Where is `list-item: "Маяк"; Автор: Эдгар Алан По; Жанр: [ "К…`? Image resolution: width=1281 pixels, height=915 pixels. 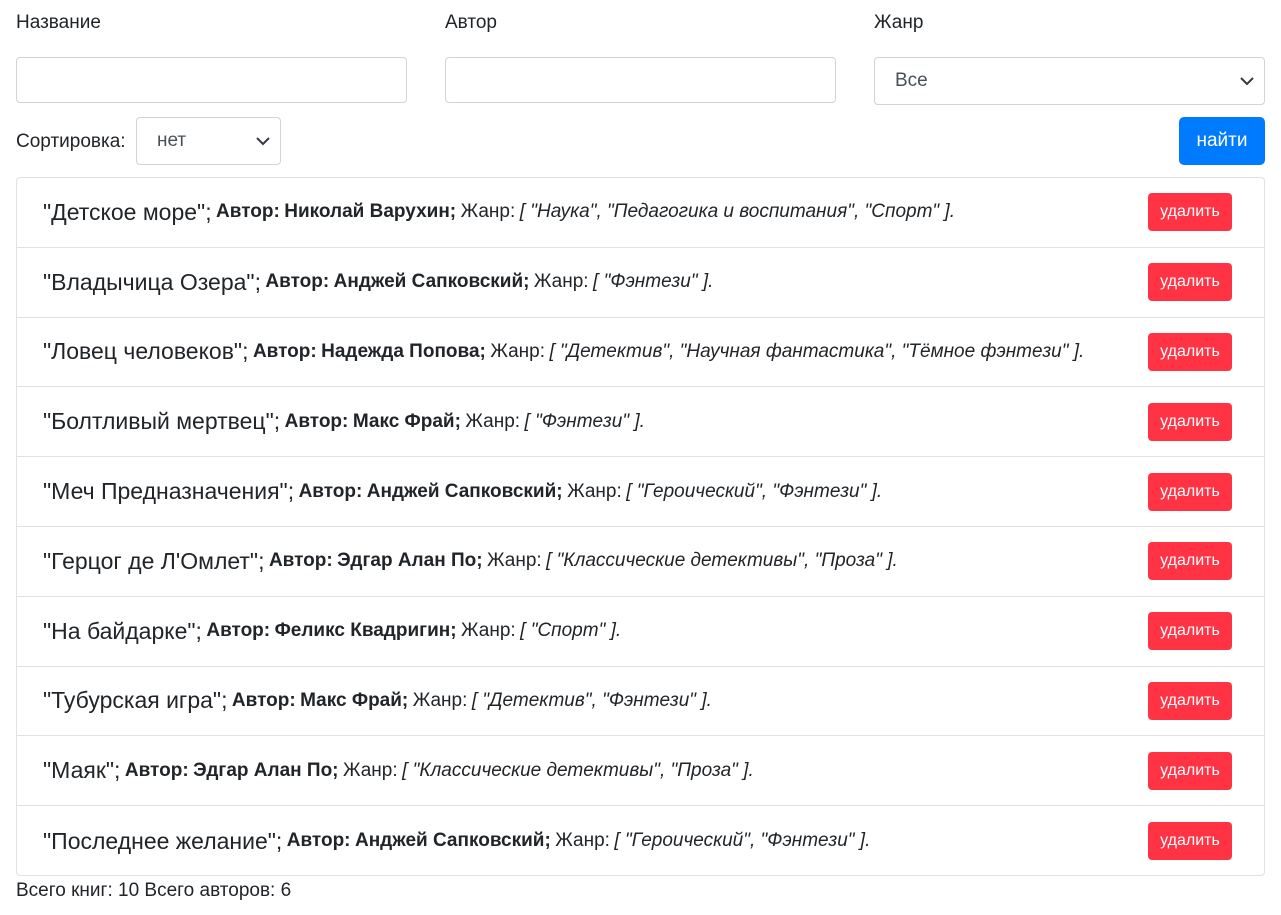 list-item: "Маяк"; Автор: Эдгар Алан По; Жанр: [ "К… is located at coordinates (640, 771).